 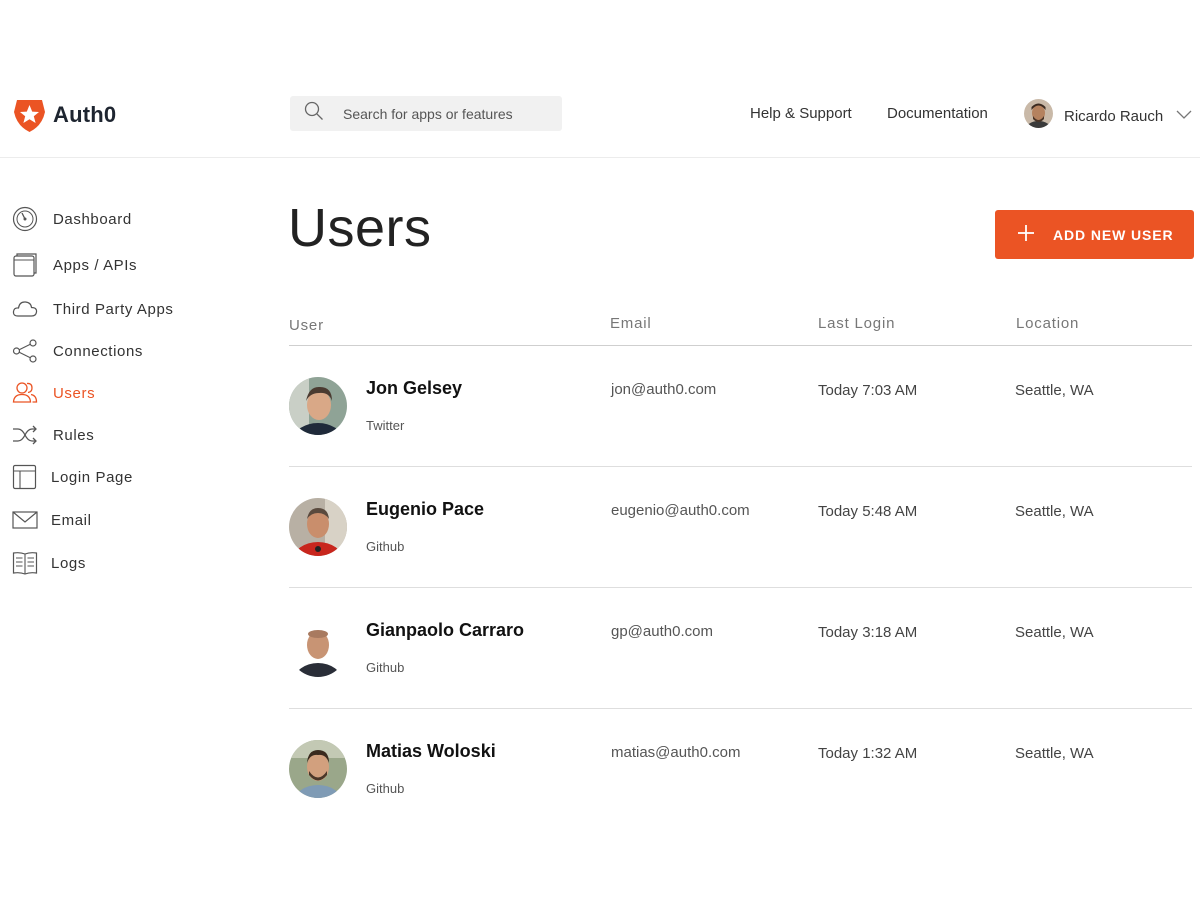 What do you see at coordinates (68, 563) in the screenshot?
I see `sidebar-item-label: Logs` at bounding box center [68, 563].